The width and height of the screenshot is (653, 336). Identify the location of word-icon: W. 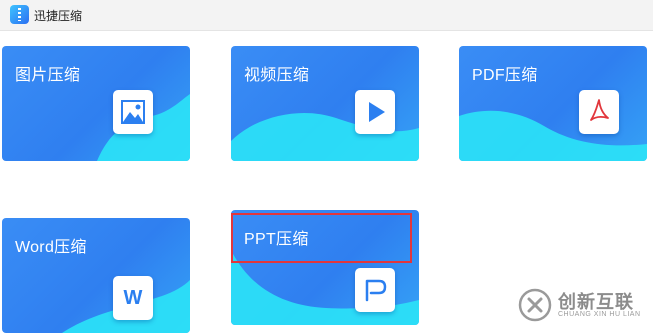
(133, 298).